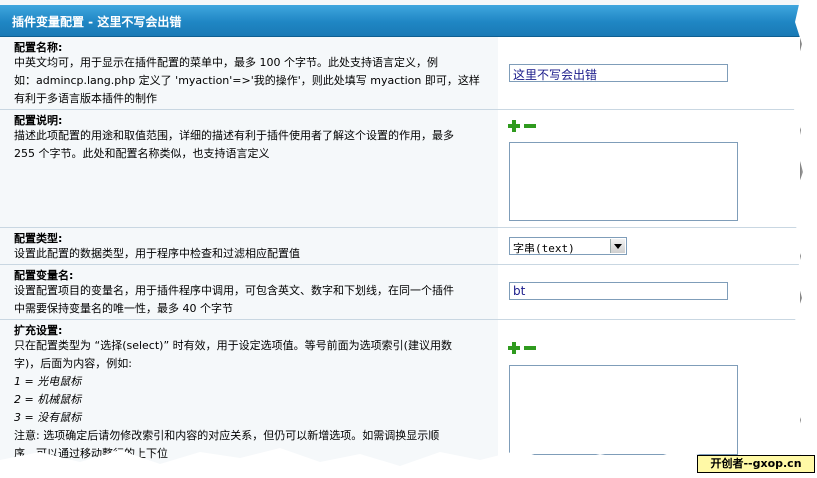 This screenshot has height=478, width=817. I want to click on field-label: 配置名称:, so click(38, 47).